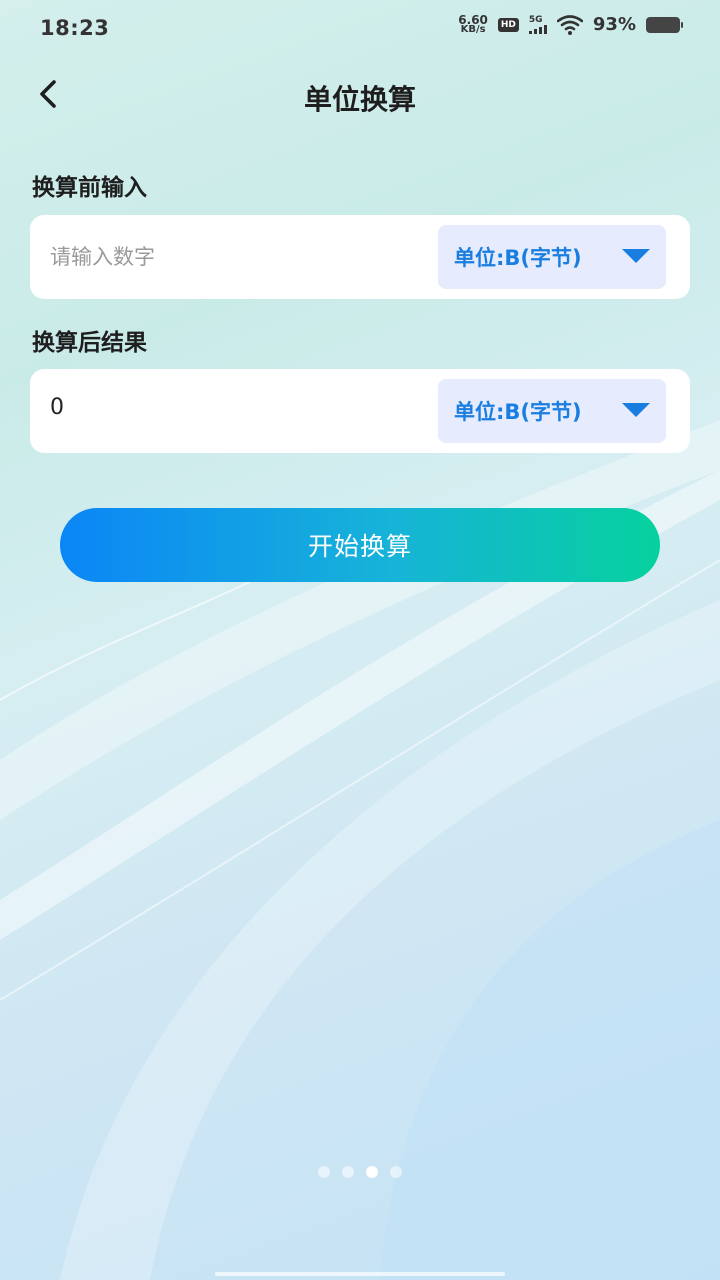 This screenshot has width=720, height=1280. What do you see at coordinates (360, 411) in the screenshot?
I see `result-card: 0 单位:B(字节)` at bounding box center [360, 411].